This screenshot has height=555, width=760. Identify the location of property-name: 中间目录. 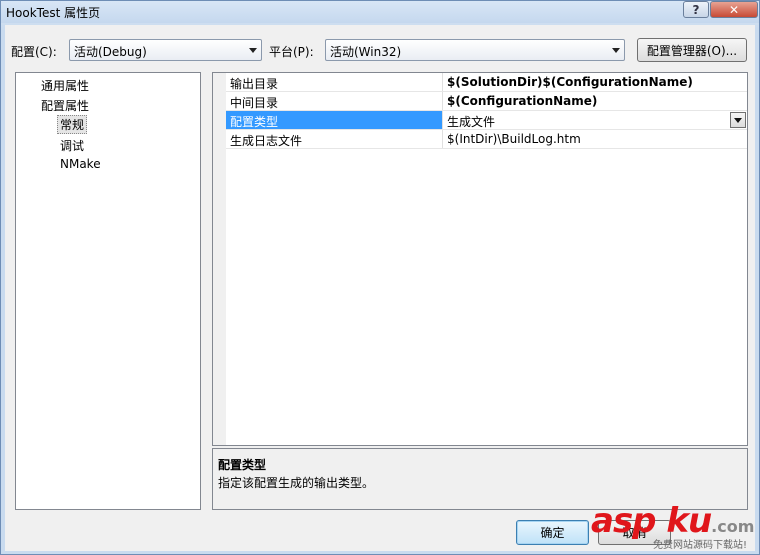
(334, 101).